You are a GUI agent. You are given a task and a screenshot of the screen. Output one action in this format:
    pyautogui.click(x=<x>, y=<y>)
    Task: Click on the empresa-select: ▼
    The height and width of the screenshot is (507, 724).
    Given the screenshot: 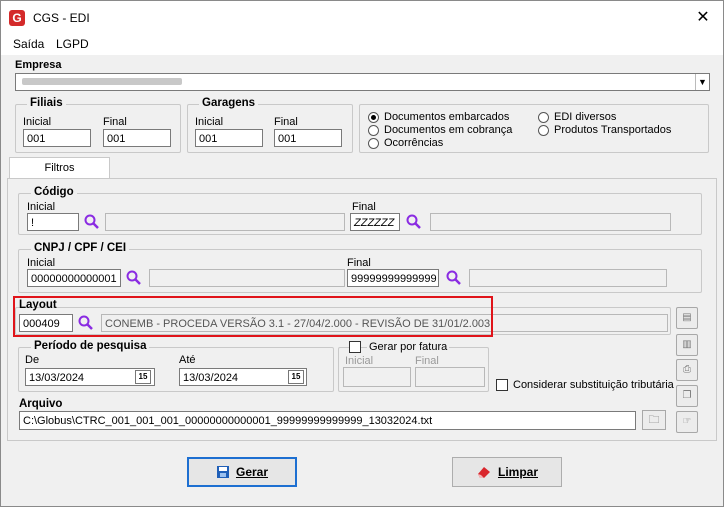 What is the action you would take?
    pyautogui.click(x=362, y=82)
    